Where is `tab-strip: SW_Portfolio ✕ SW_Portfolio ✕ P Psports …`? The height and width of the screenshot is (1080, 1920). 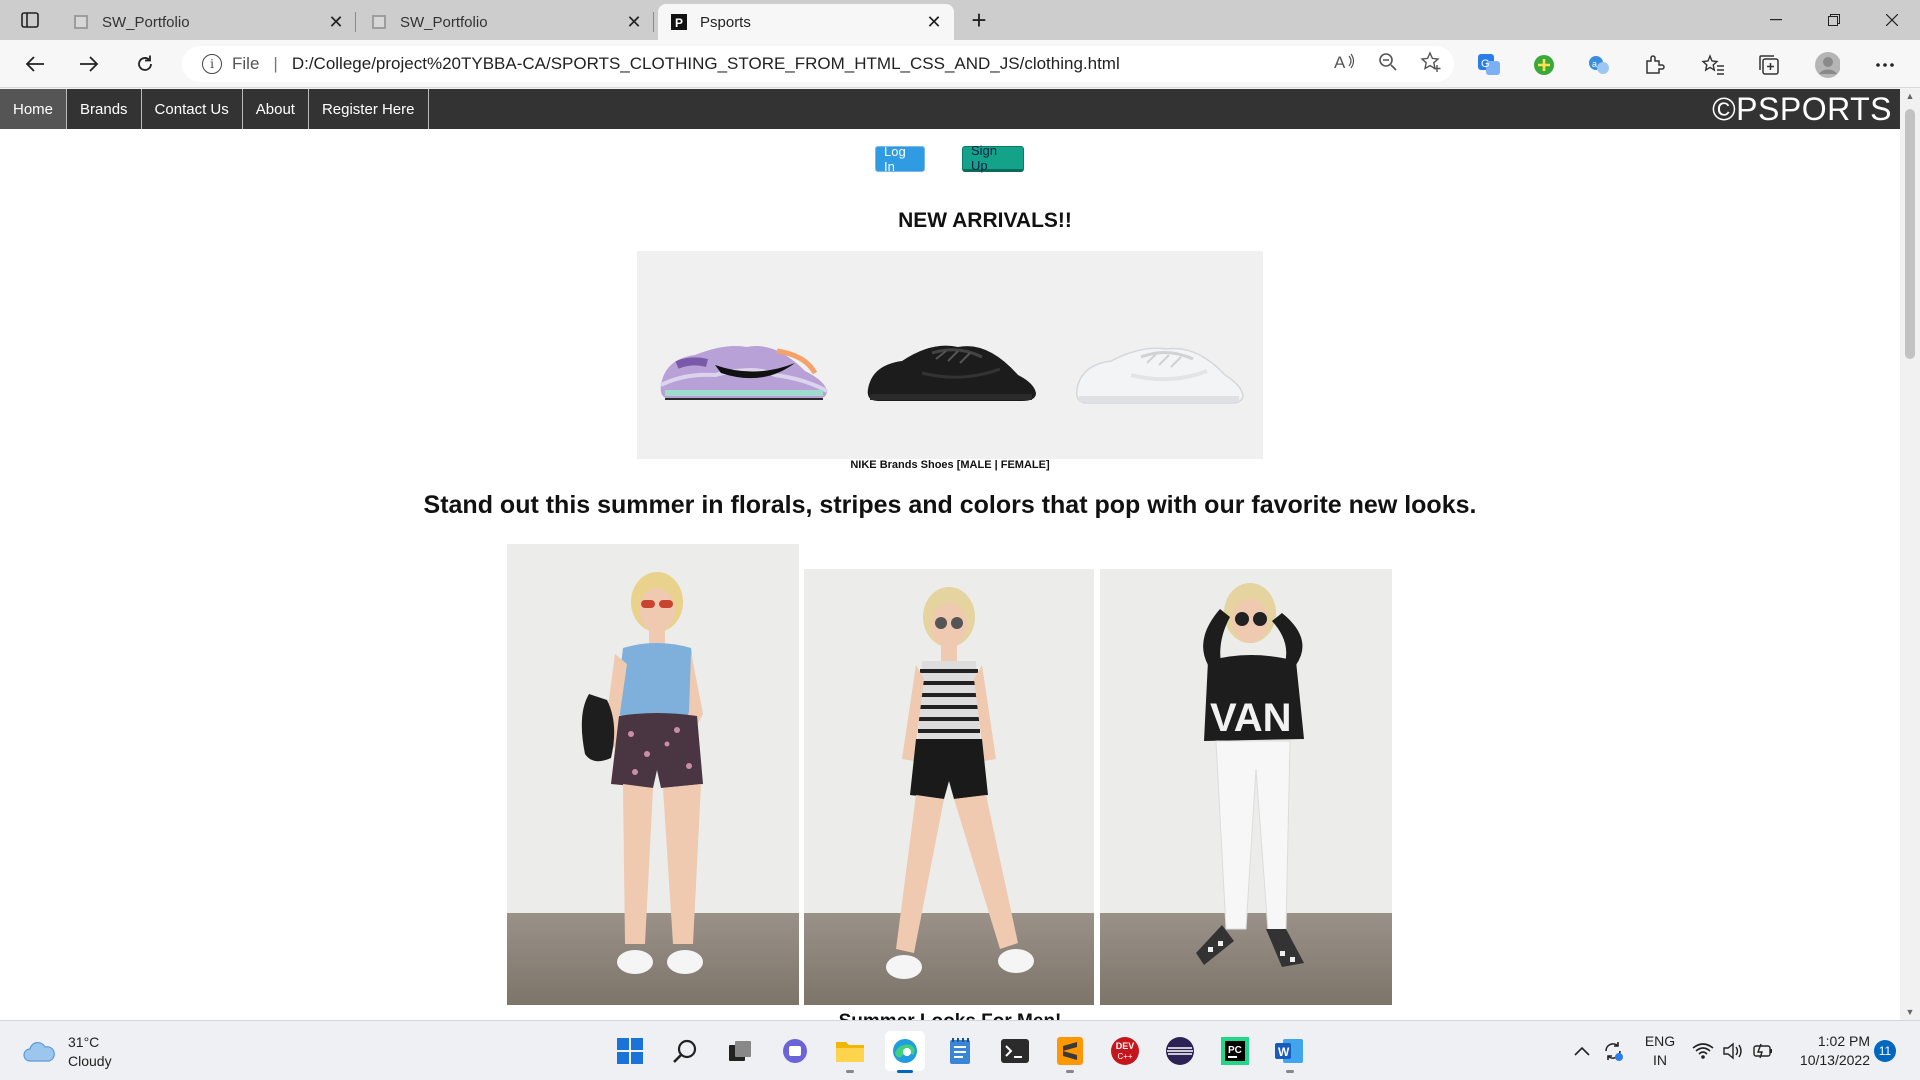
tab-strip: SW_Portfolio ✕ SW_Portfolio ✕ P Psports … is located at coordinates (960, 20).